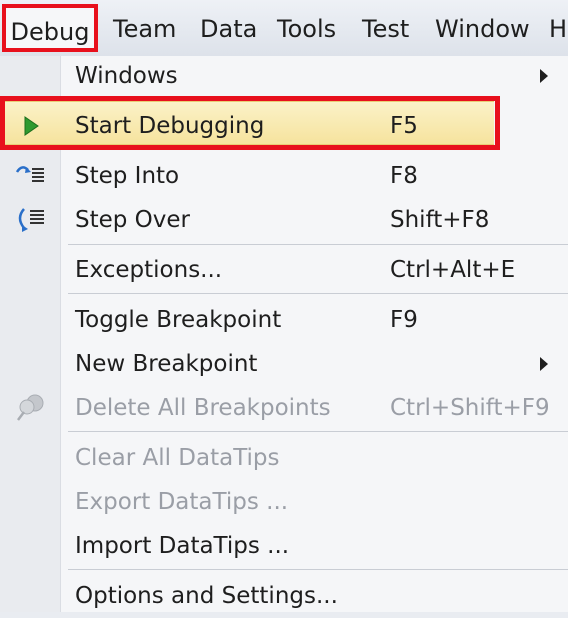 The image size is (568, 618). I want to click on menu-item-toggle-breakpoint: Toggle Breakpoint F9, so click(284, 320).